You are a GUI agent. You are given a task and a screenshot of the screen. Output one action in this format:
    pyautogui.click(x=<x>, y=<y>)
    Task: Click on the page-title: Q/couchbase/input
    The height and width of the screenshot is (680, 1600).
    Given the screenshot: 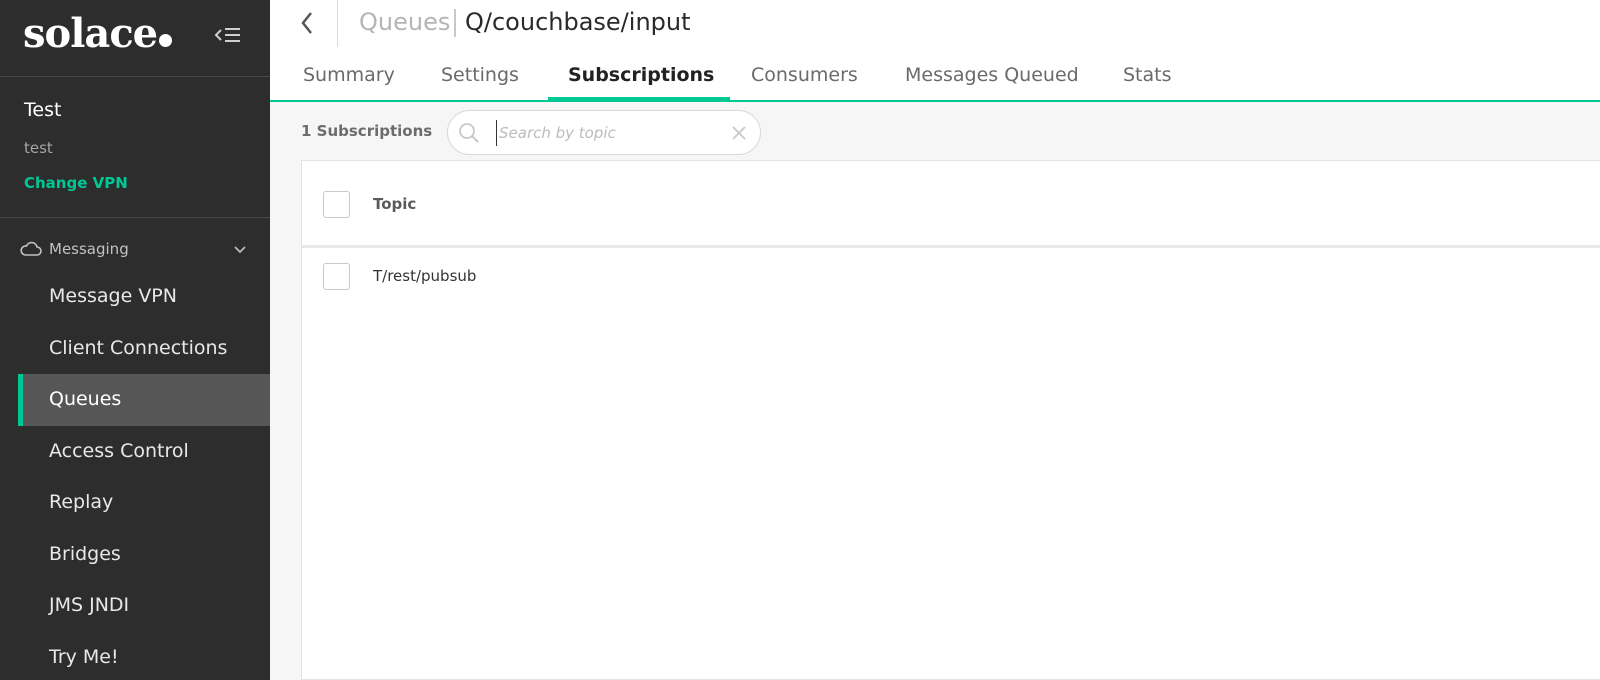 What is the action you would take?
    pyautogui.click(x=578, y=22)
    